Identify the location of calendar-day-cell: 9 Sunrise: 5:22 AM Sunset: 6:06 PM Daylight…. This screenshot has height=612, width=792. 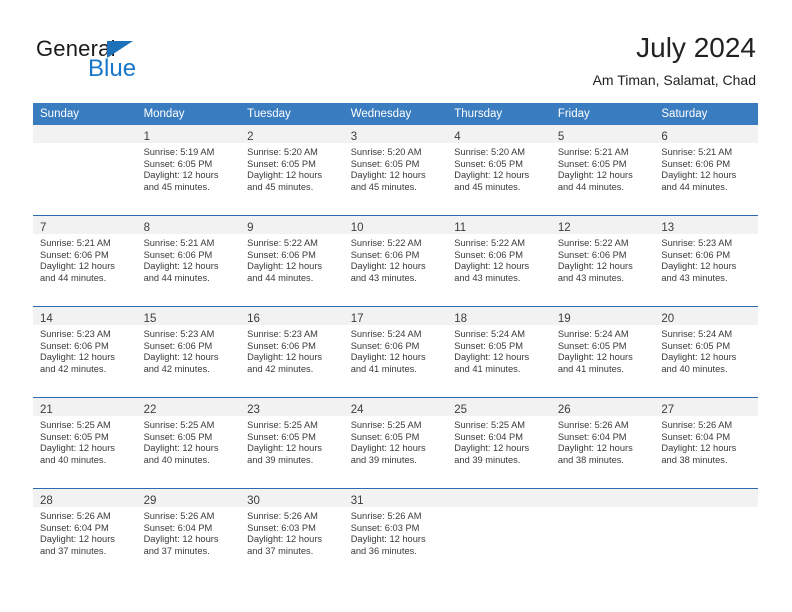
(292, 261).